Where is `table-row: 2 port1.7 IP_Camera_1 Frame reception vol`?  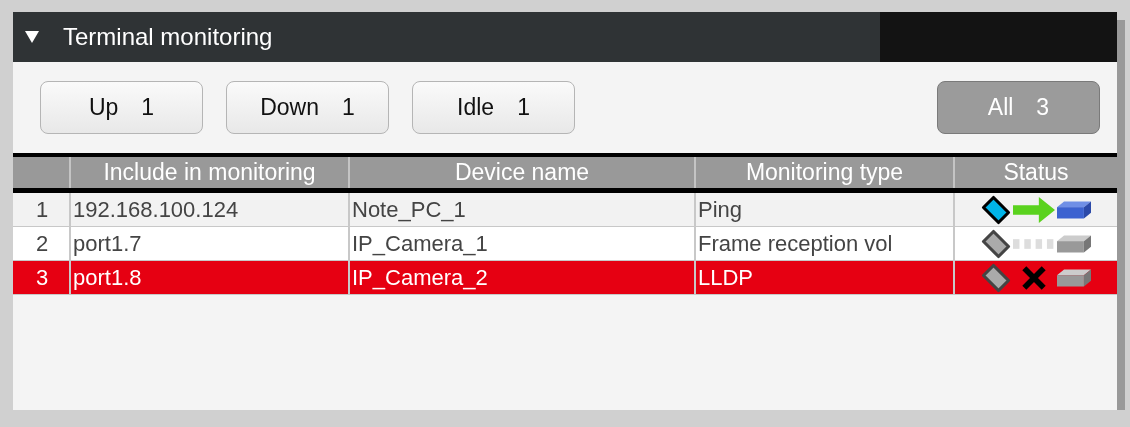 table-row: 2 port1.7 IP_Camera_1 Frame reception vol is located at coordinates (565, 243).